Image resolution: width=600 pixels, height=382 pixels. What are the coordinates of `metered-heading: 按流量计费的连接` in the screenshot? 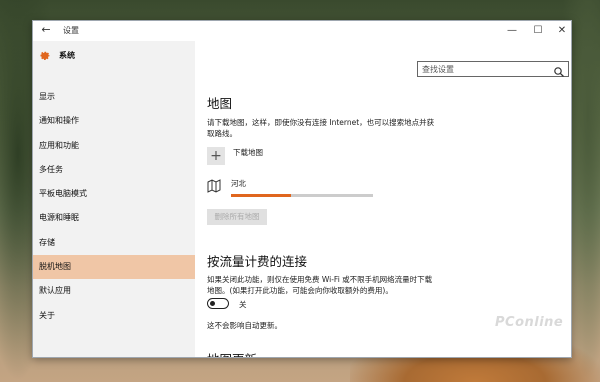 It's located at (257, 261).